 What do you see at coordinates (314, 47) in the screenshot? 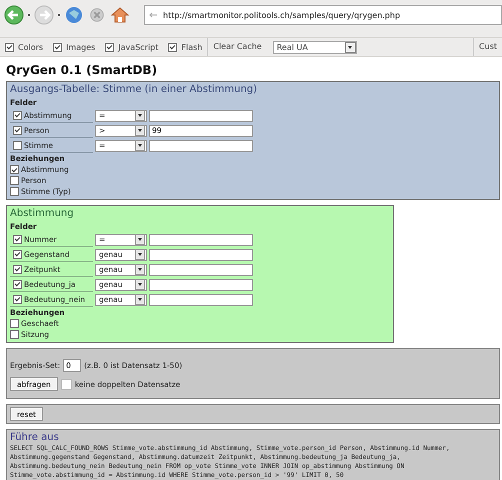
I see `user-agent-dropdown: Real UA` at bounding box center [314, 47].